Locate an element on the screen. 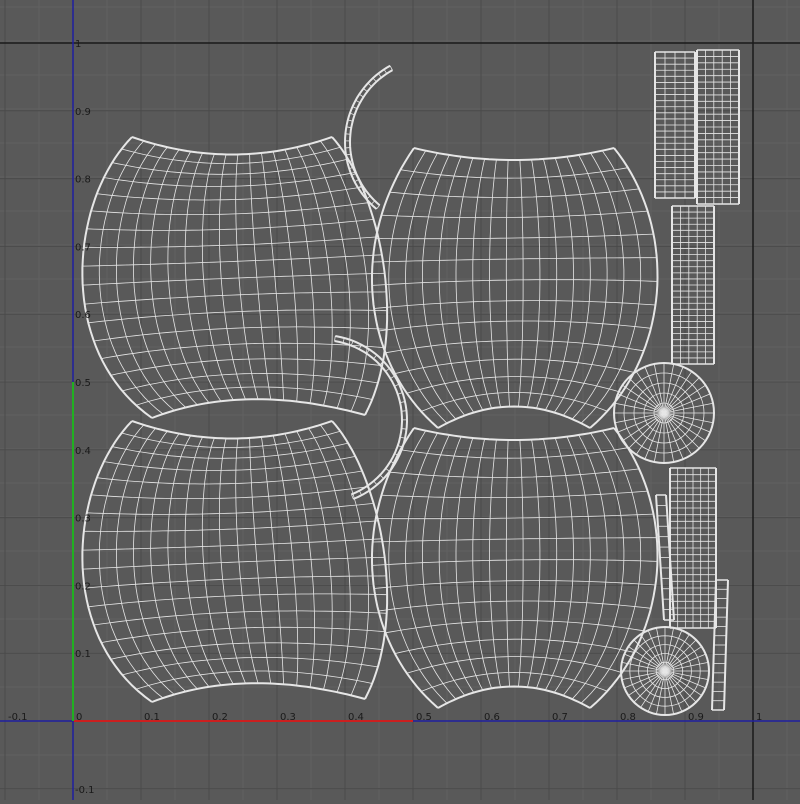 The width and height of the screenshot is (800, 804). u-tick-label: 0.3 is located at coordinates (288, 717).